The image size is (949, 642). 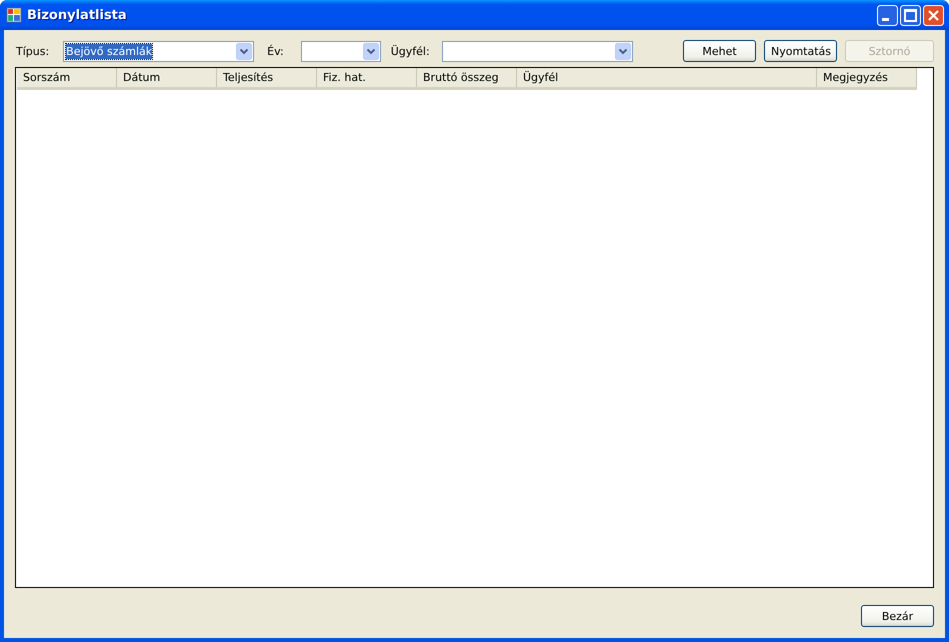 What do you see at coordinates (158, 51) in the screenshot?
I see `dropdown-field: Bejövő számlák` at bounding box center [158, 51].